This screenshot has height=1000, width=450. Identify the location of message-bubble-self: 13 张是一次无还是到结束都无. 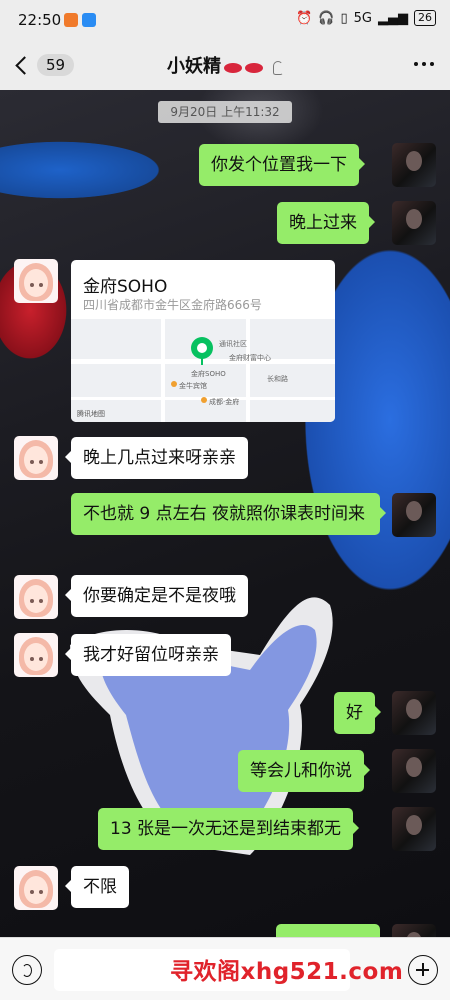
(229, 829).